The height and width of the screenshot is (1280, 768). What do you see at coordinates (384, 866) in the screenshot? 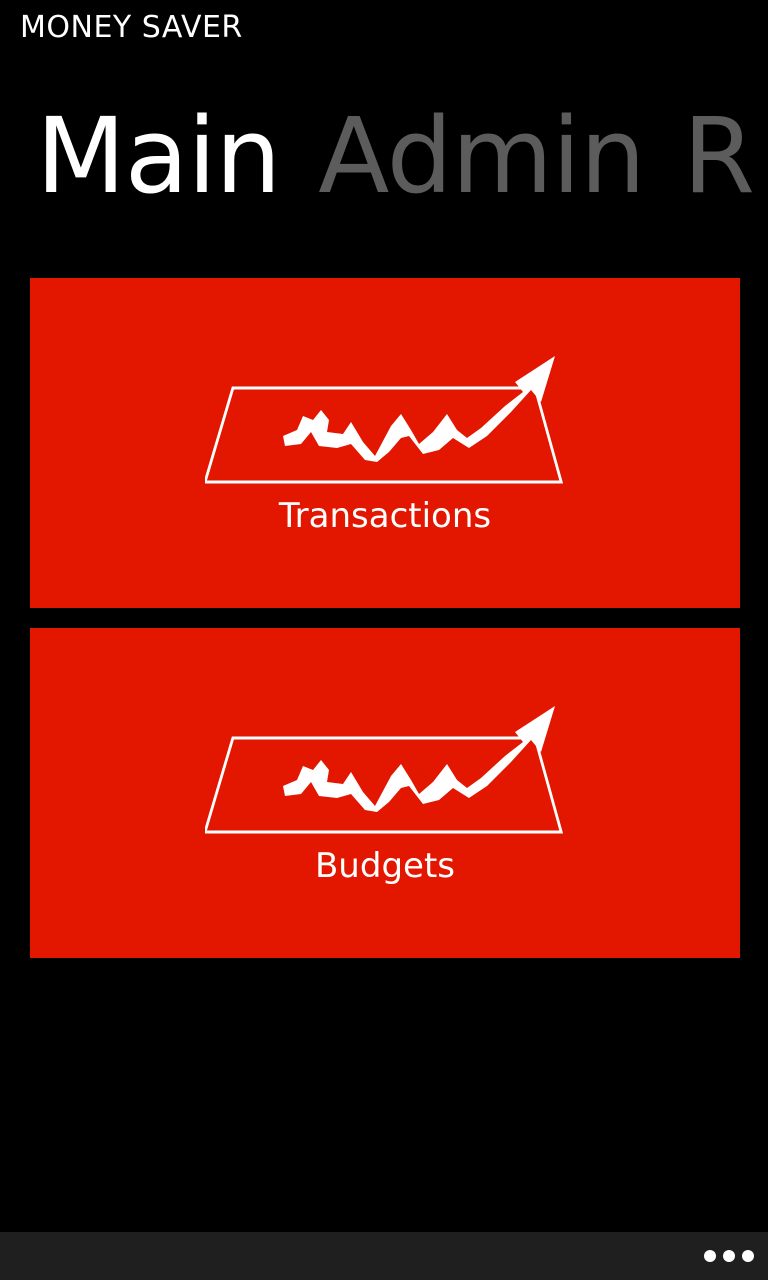
I see `budgets-label: Budgets` at bounding box center [384, 866].